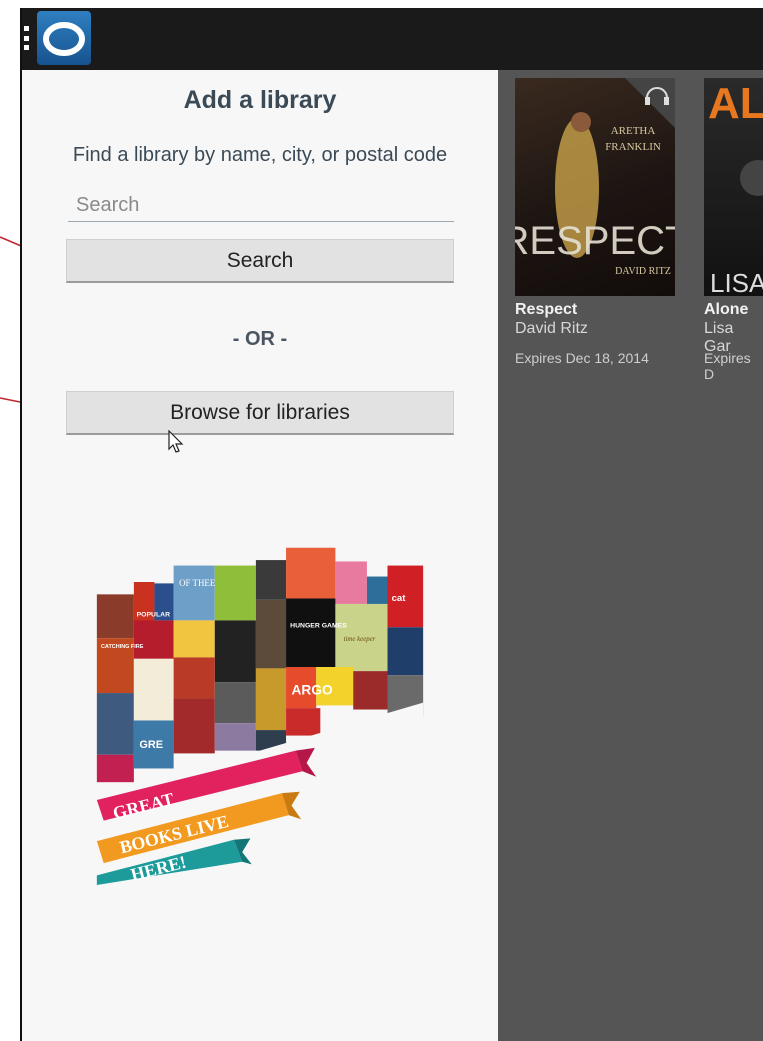 This screenshot has width=763, height=1041. What do you see at coordinates (643, 271) in the screenshot?
I see `cover-author: DAVID RITZ` at bounding box center [643, 271].